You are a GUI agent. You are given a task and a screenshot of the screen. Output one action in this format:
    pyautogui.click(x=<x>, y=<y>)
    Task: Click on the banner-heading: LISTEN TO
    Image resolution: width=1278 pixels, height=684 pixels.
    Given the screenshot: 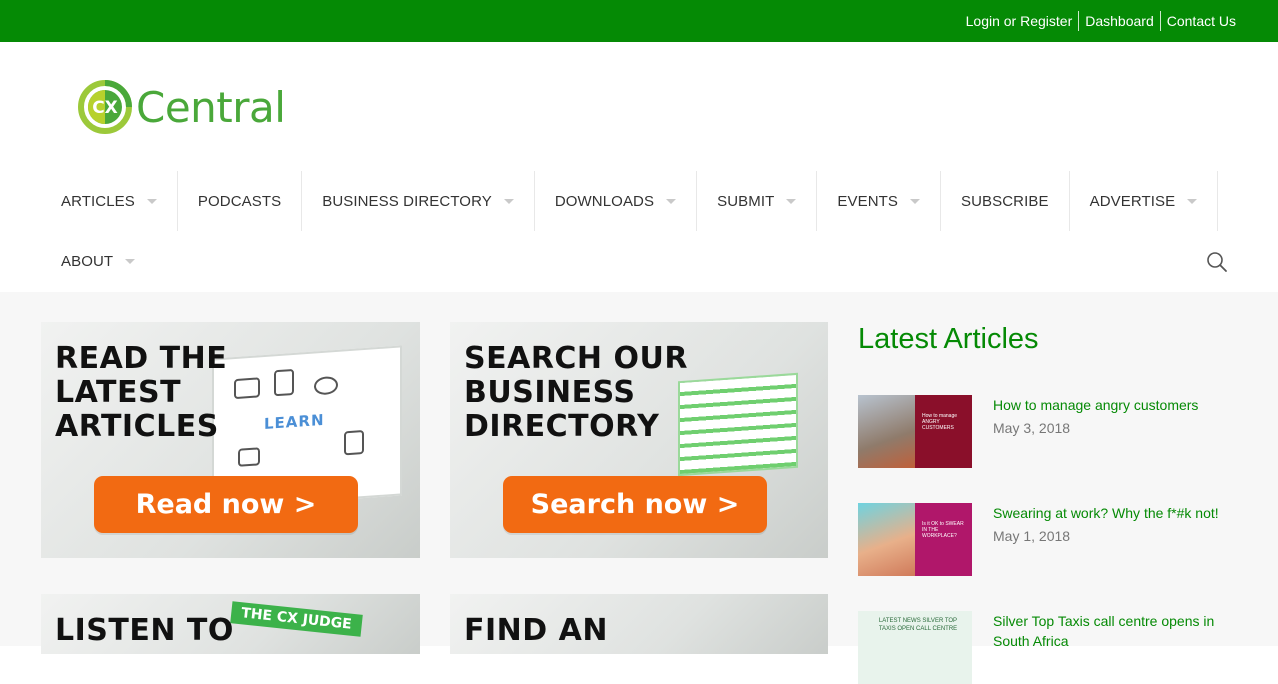 What is the action you would take?
    pyautogui.click(x=144, y=630)
    